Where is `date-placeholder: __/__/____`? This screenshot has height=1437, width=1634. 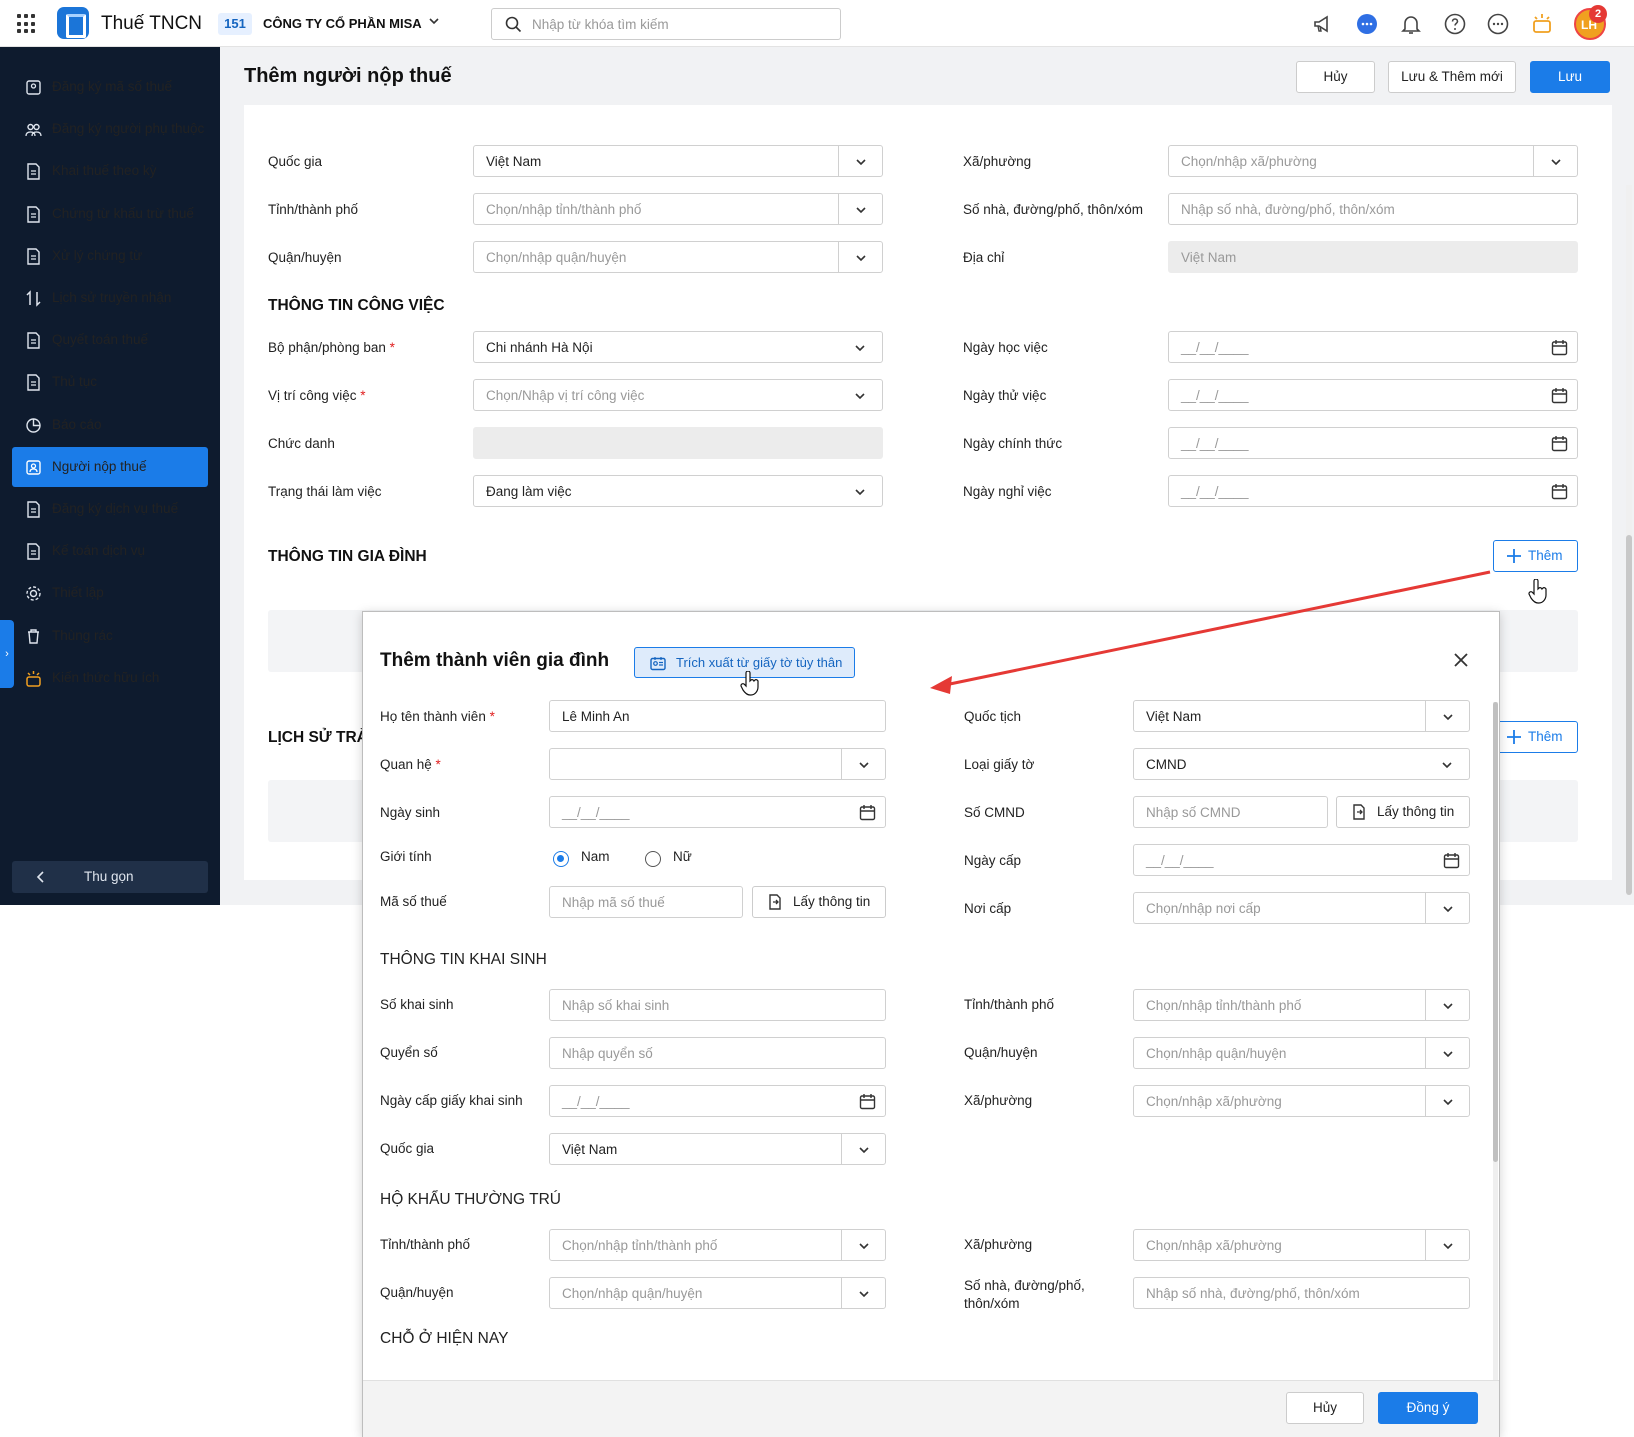
date-placeholder: __/__/____ is located at coordinates (1215, 443).